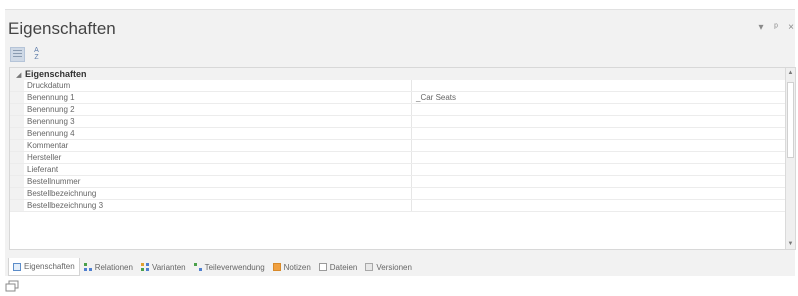  What do you see at coordinates (218, 205) in the screenshot?
I see `property-name: Bestellbezeichnung 3` at bounding box center [218, 205].